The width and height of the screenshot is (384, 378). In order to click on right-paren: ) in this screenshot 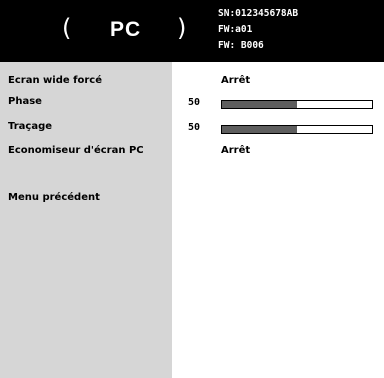, I will do `click(182, 28)`.